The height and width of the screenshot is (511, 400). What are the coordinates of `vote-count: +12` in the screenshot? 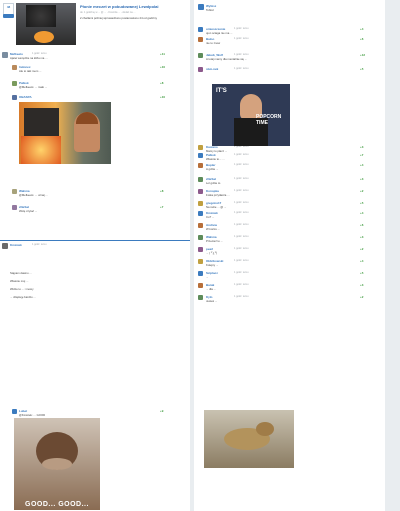 It's located at (363, 55).